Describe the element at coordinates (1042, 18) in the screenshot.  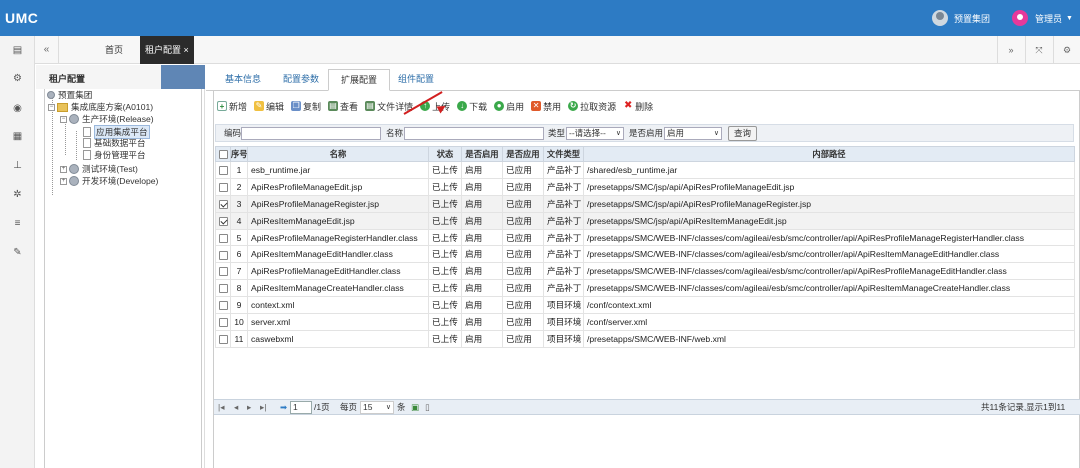
I see `user-menu: 管理员 ▼` at that location.